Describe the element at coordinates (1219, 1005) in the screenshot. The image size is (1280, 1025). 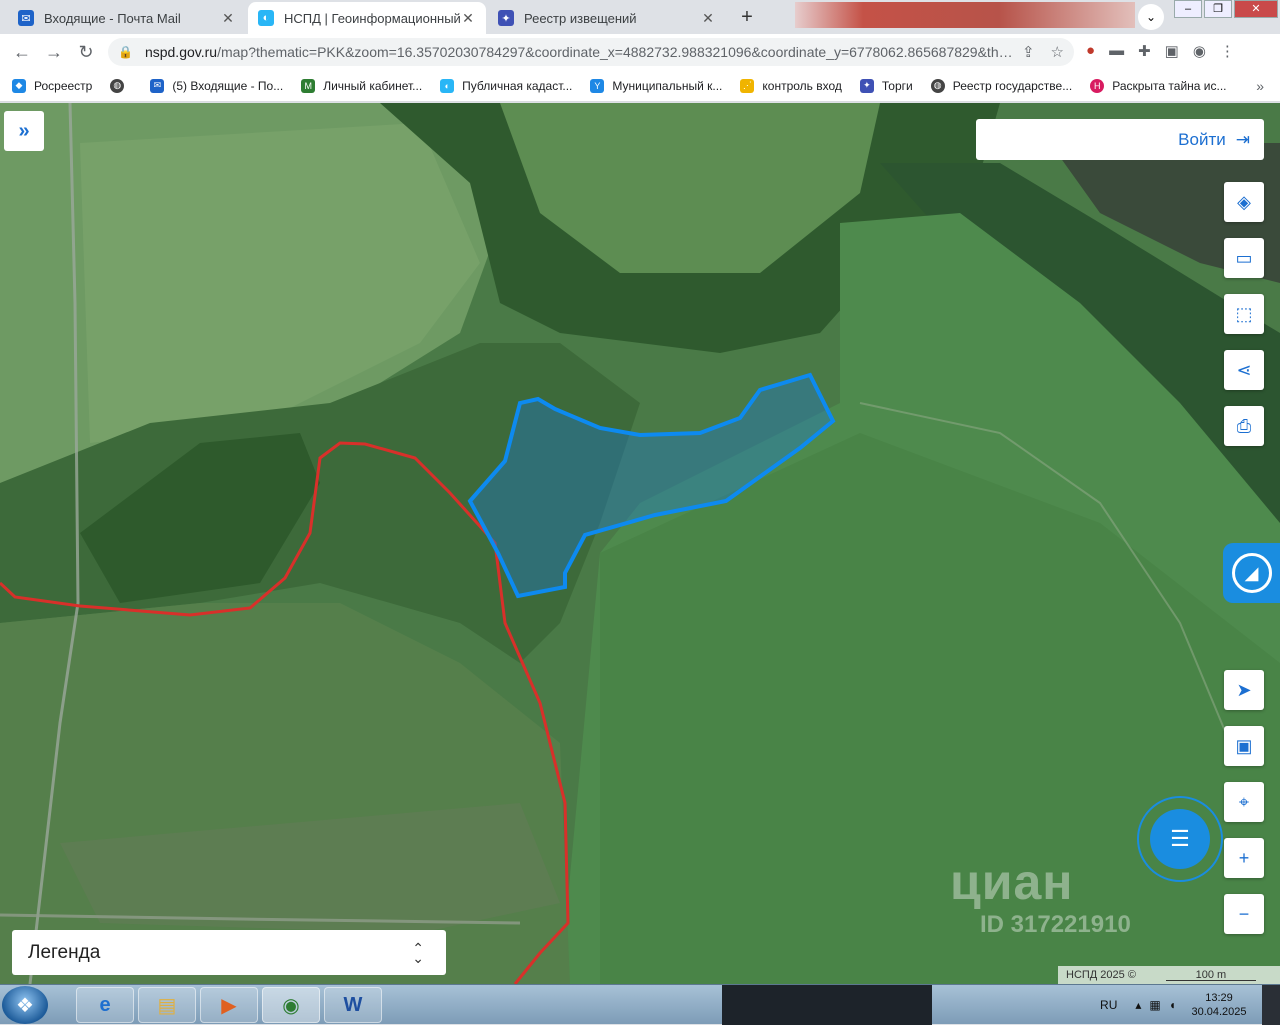
I see `clock: 13:29 30.04.2025` at that location.